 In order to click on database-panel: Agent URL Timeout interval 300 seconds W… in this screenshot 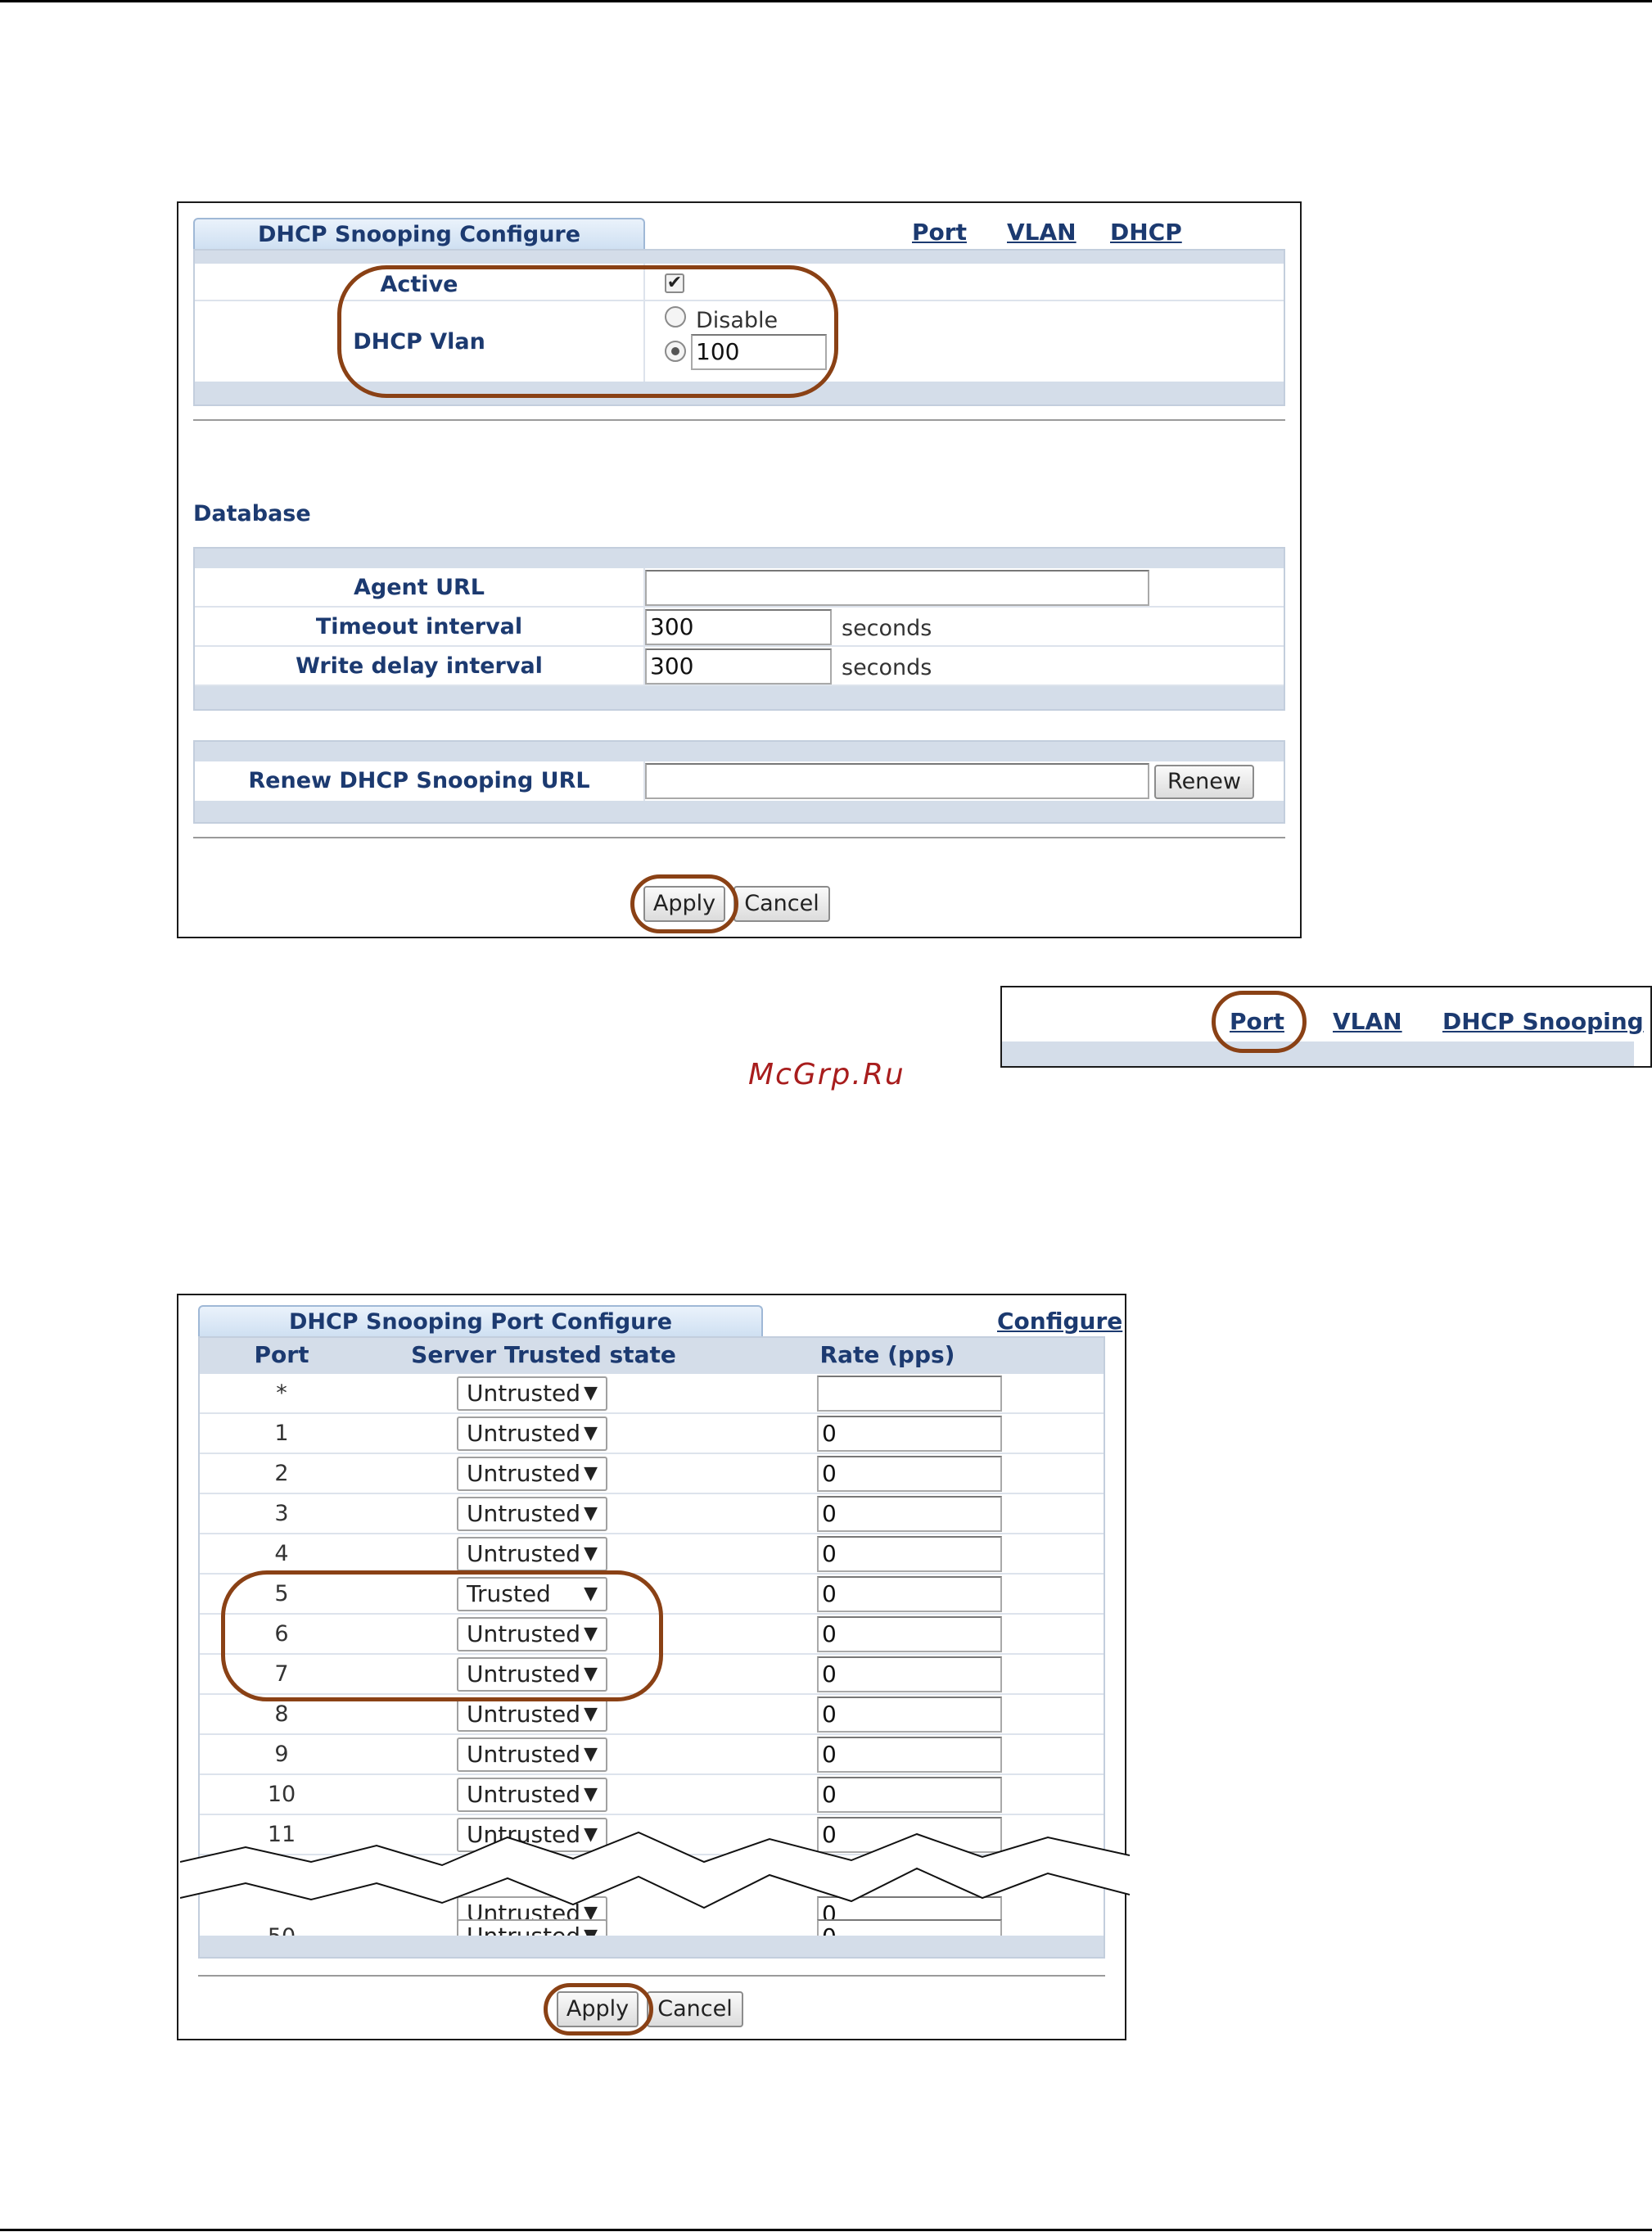, I will do `click(739, 629)`.